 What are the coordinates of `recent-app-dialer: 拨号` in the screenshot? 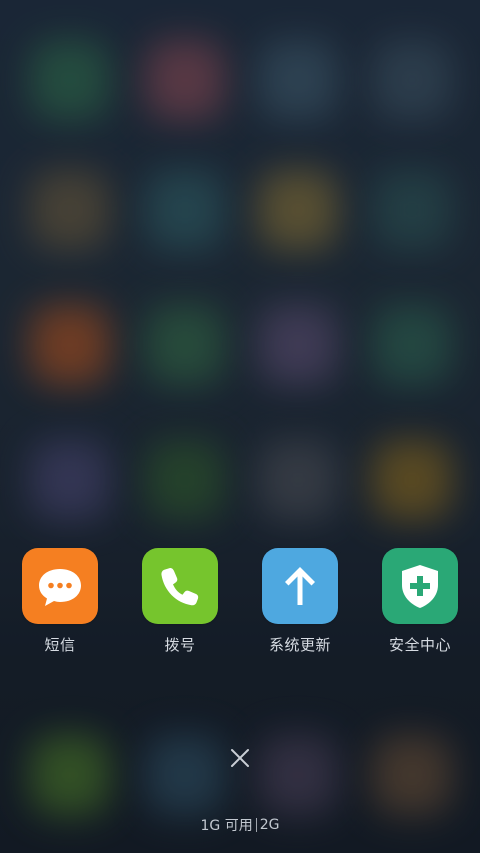 It's located at (180, 601).